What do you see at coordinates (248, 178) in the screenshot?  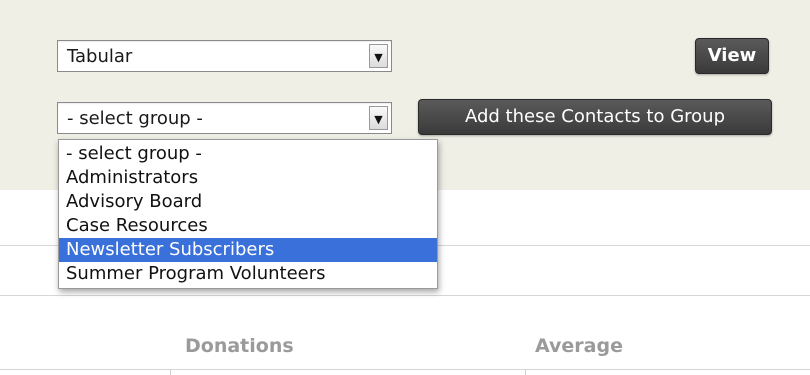 I see `dropdown-option: Administrators` at bounding box center [248, 178].